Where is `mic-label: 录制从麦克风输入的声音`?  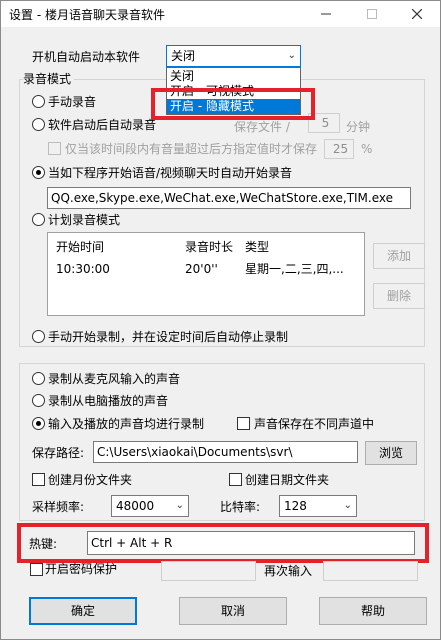 mic-label: 录制从麦克风输入的声音 is located at coordinates (114, 379).